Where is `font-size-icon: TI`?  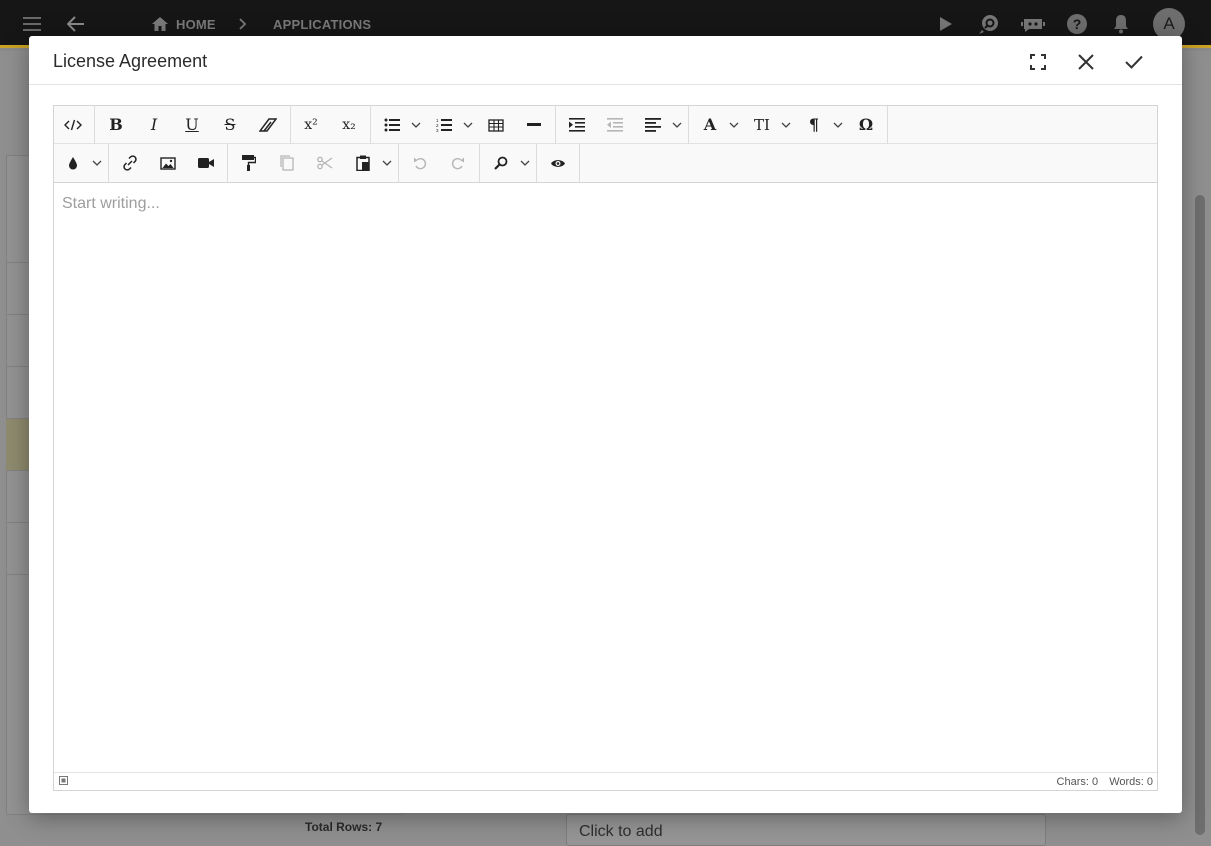
font-size-icon: TI is located at coordinates (762, 124).